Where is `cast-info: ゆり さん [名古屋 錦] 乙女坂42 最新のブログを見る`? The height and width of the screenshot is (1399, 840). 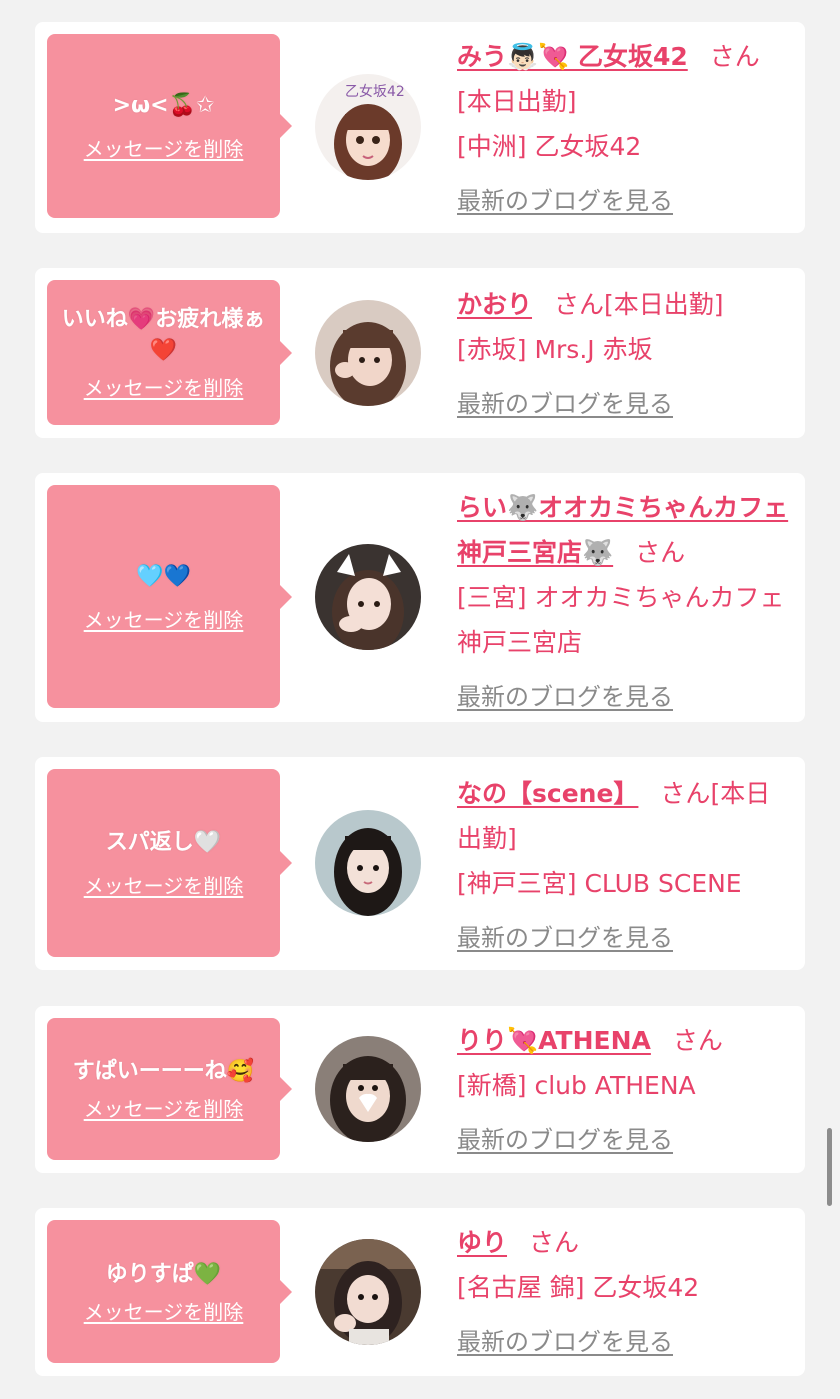
cast-info: ゆり さん [名古屋 錦] 乙女坂42 最新のブログを見る is located at coordinates (624, 1292).